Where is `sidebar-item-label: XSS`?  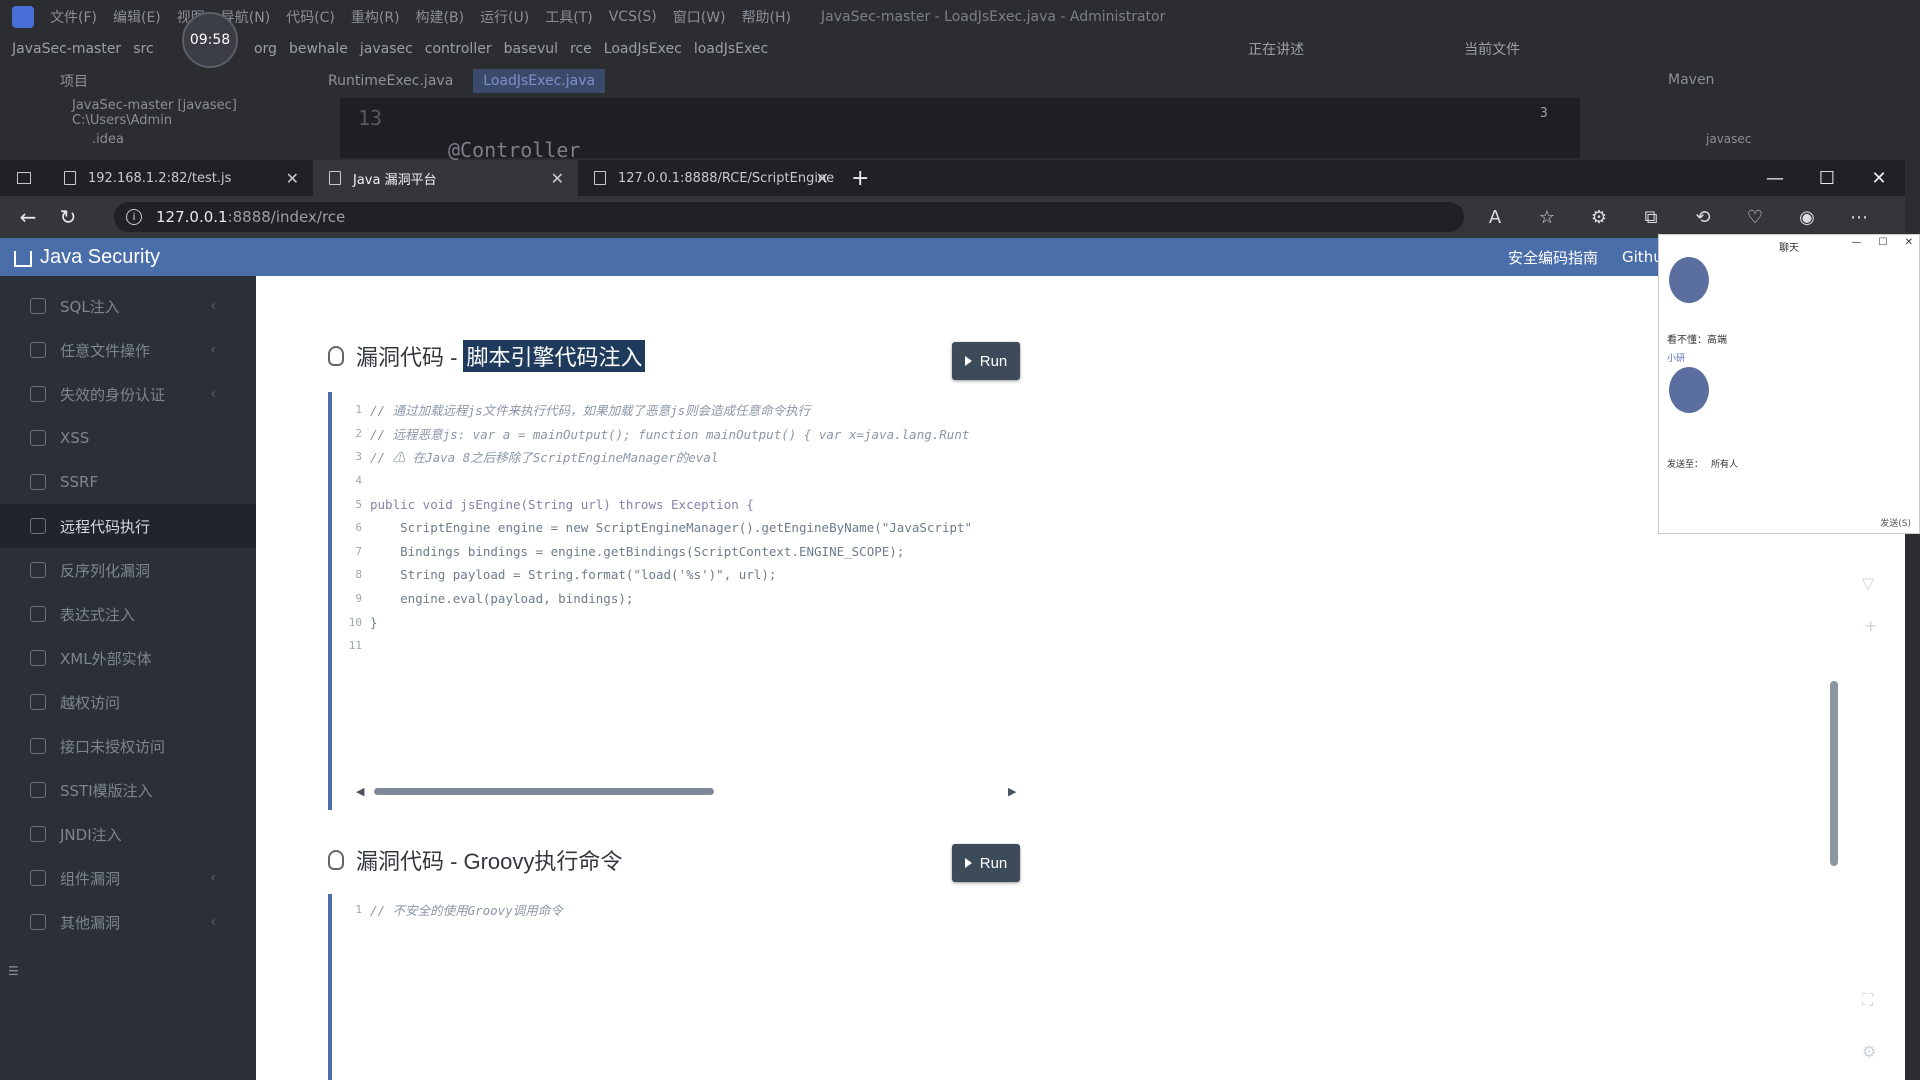 sidebar-item-label: XSS is located at coordinates (75, 438).